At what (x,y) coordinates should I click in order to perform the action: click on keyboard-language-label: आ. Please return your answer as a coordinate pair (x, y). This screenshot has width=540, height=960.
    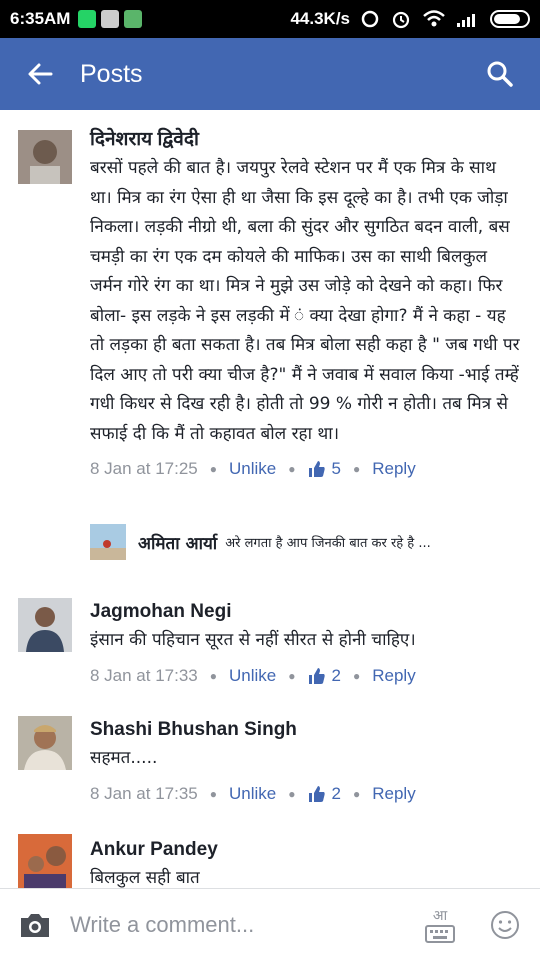
    Looking at the image, I should click on (440, 916).